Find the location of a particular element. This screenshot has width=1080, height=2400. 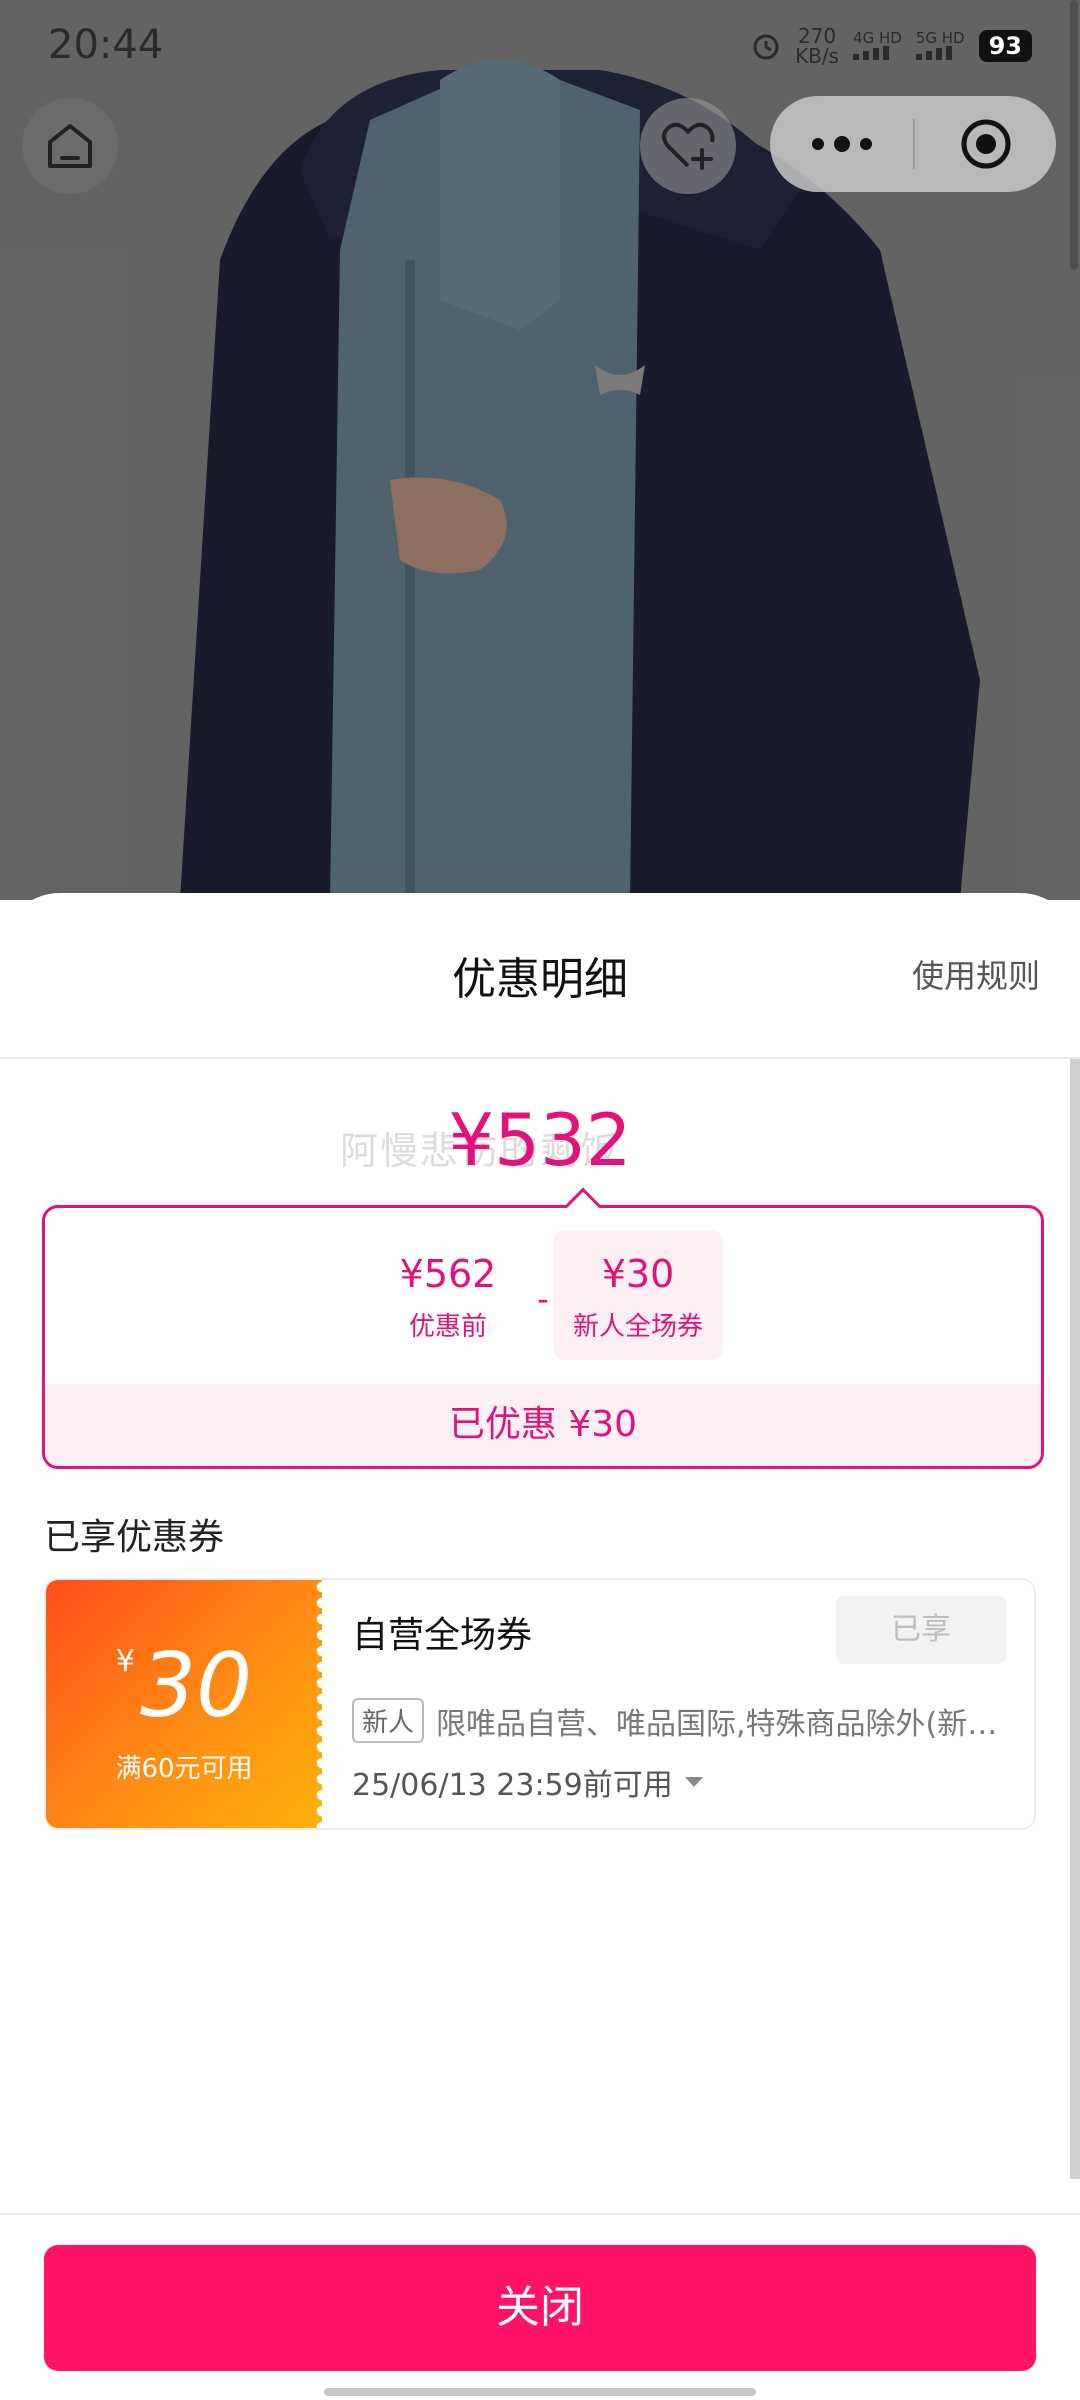

coupon-value: ¥ 30 is located at coordinates (184, 1685).